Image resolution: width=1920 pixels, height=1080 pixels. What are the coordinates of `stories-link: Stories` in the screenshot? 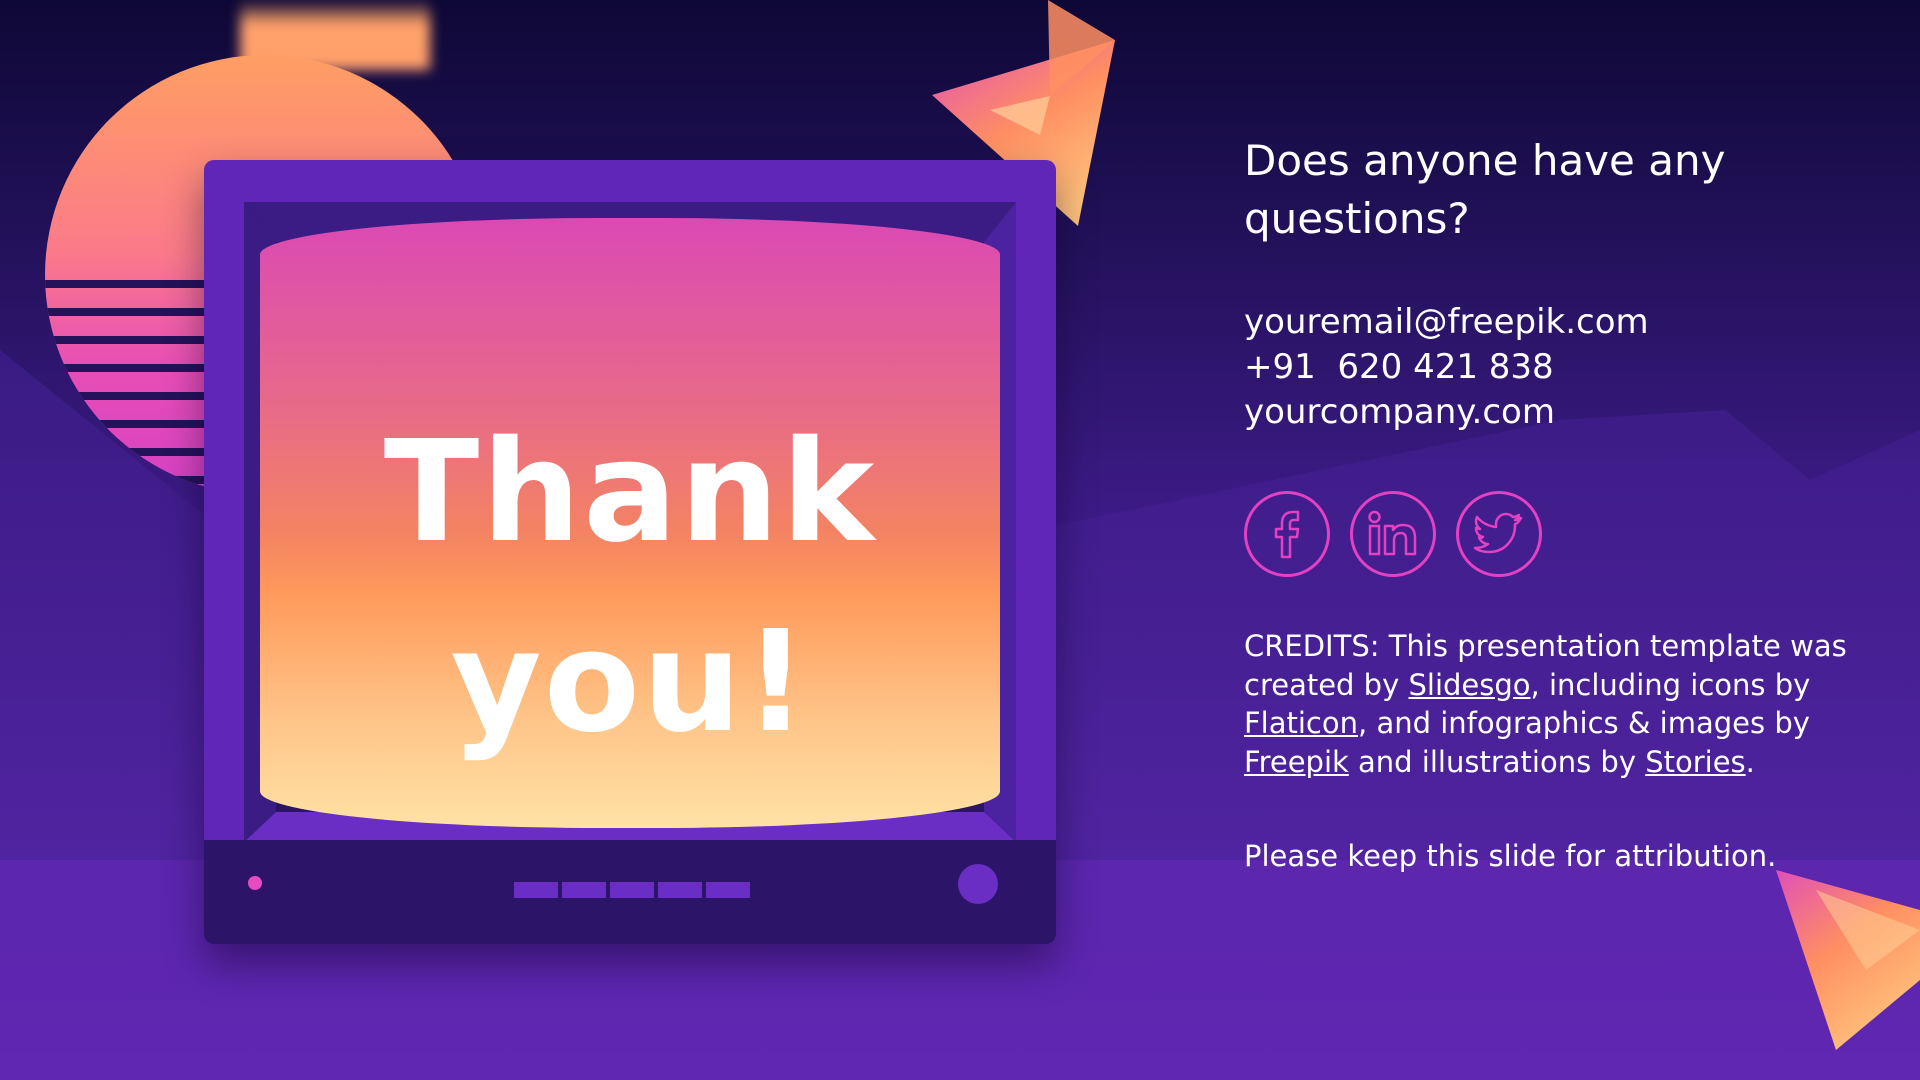 It's located at (1695, 762).